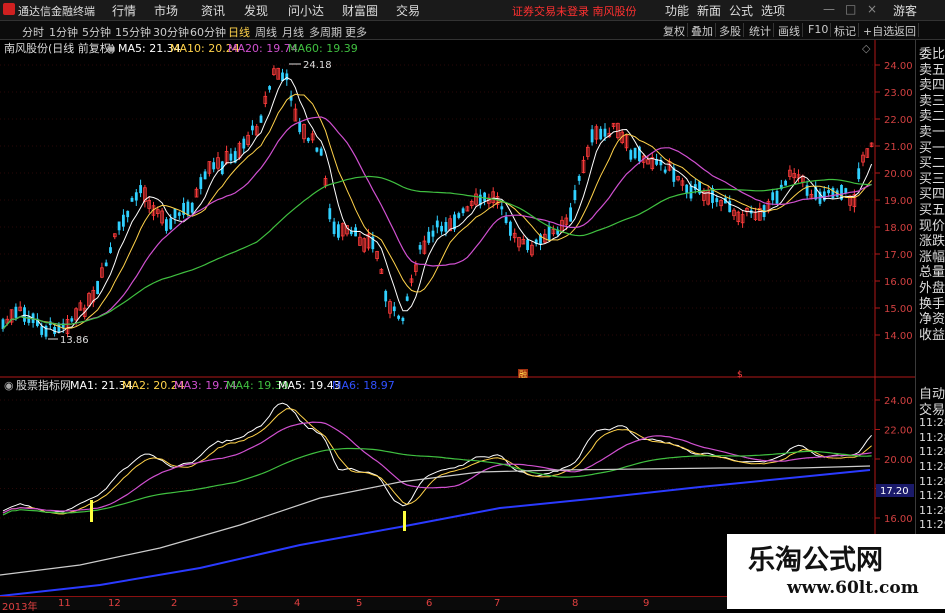  Describe the element at coordinates (674, 30) in the screenshot. I see `adjust-button: 复权` at that location.